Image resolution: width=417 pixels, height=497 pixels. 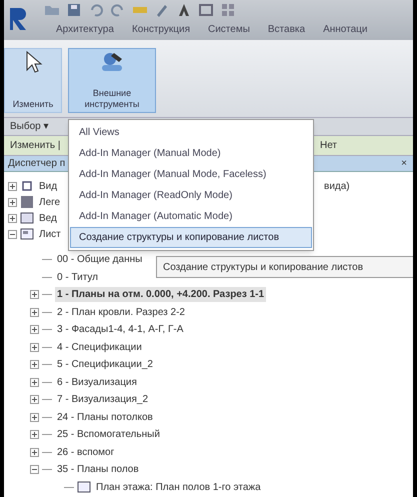 What do you see at coordinates (284, 267) in the screenshot?
I see `tooltip: Создание структуры и копирование листов` at bounding box center [284, 267].